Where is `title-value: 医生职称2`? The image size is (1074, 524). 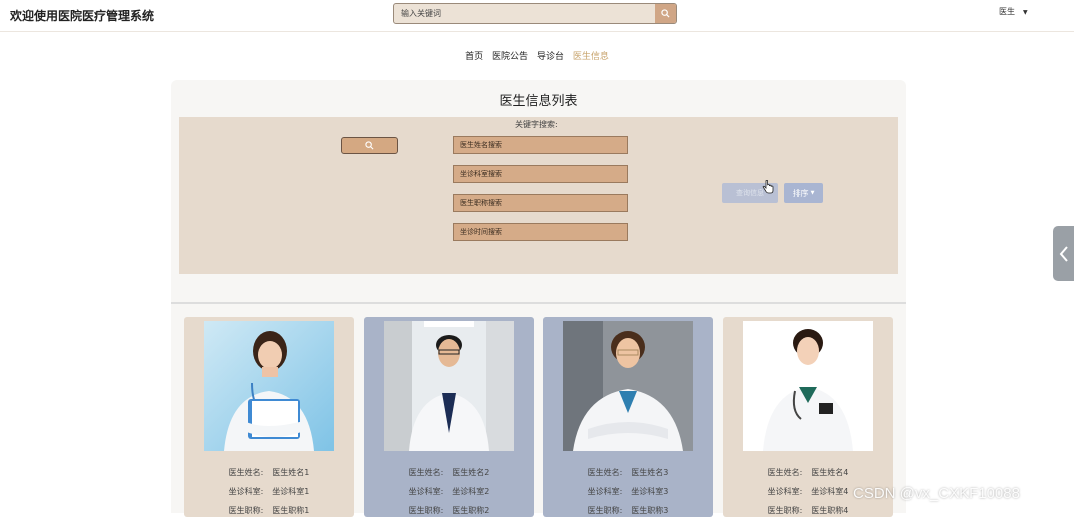 title-value: 医生职称2 is located at coordinates (471, 510).